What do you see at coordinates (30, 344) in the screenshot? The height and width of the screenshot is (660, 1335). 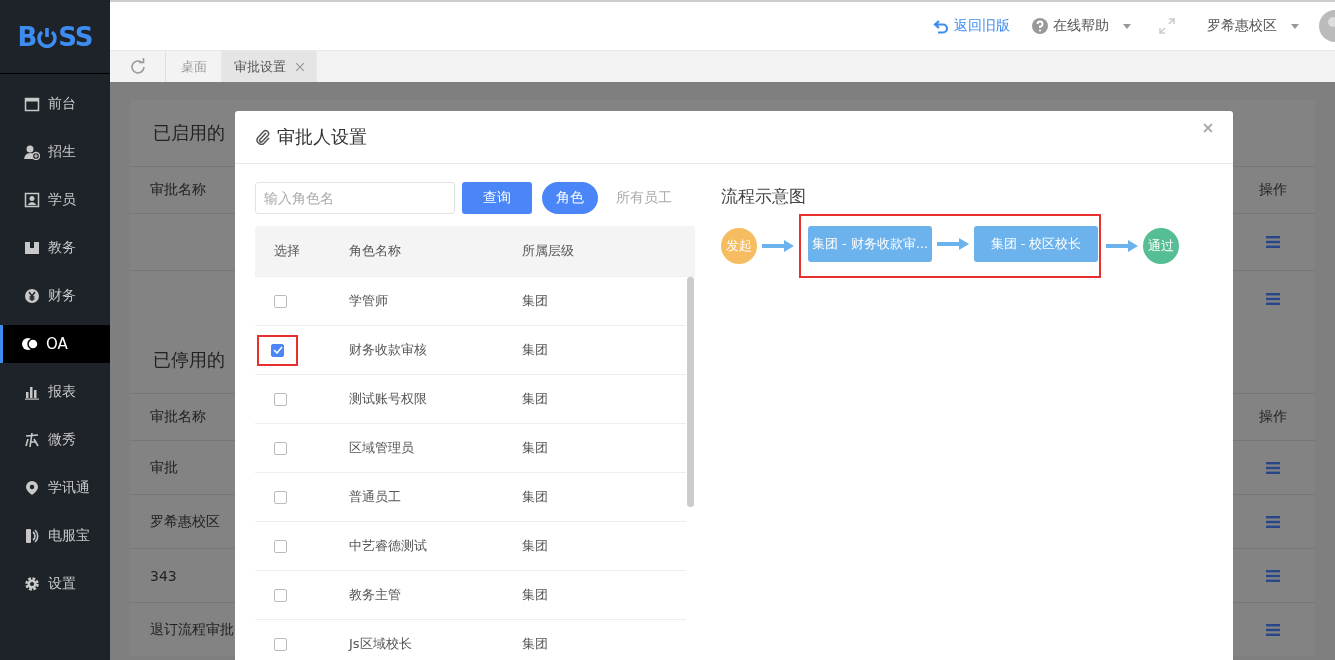 I see `chat-icon` at bounding box center [30, 344].